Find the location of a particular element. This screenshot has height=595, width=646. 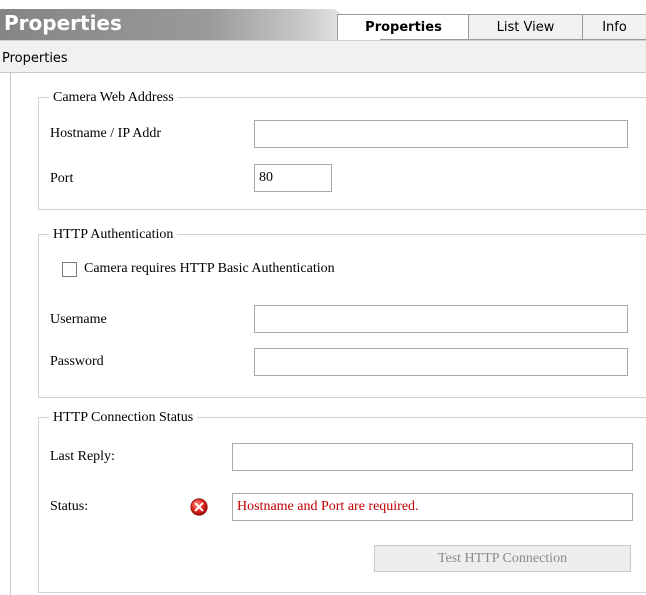

tab-label: Info is located at coordinates (614, 27).